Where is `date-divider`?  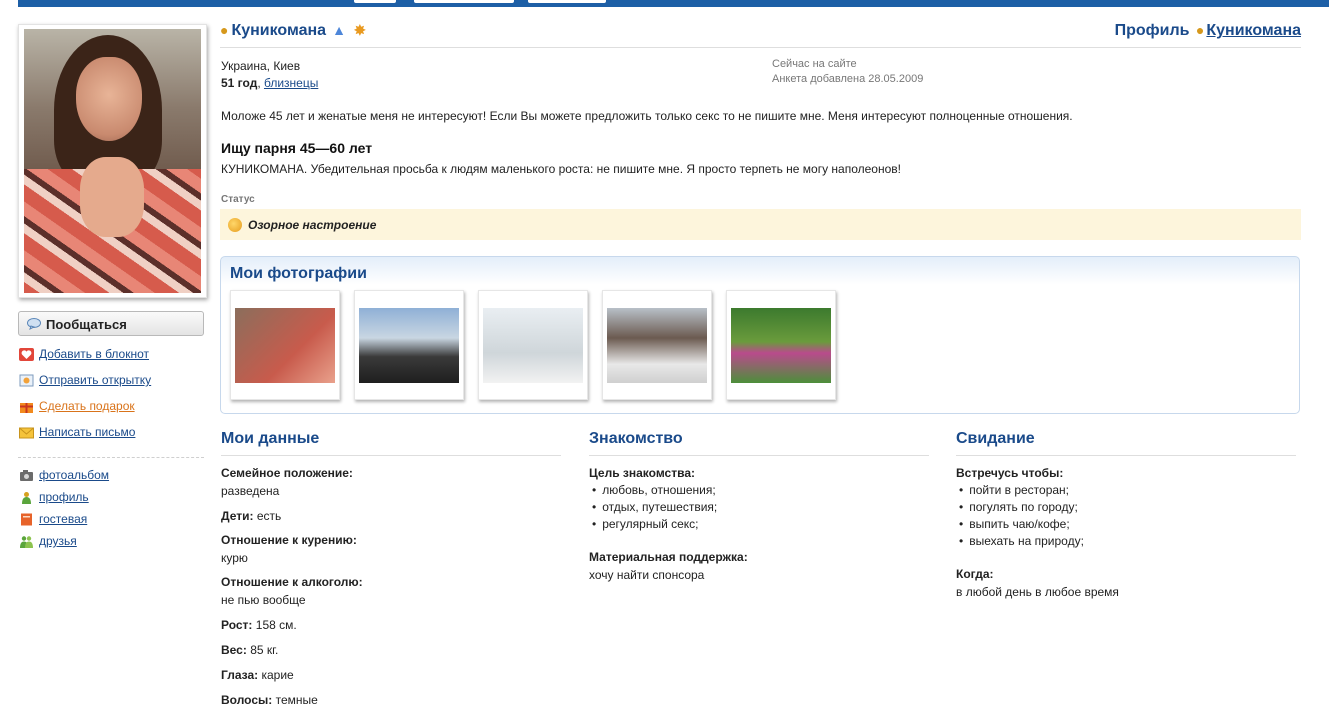
date-divider is located at coordinates (1126, 455).